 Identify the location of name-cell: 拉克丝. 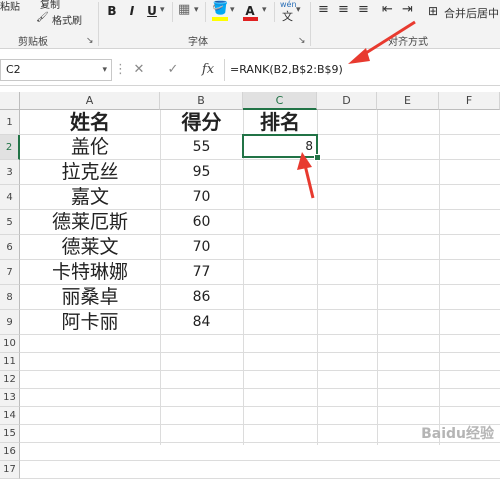
(90, 172).